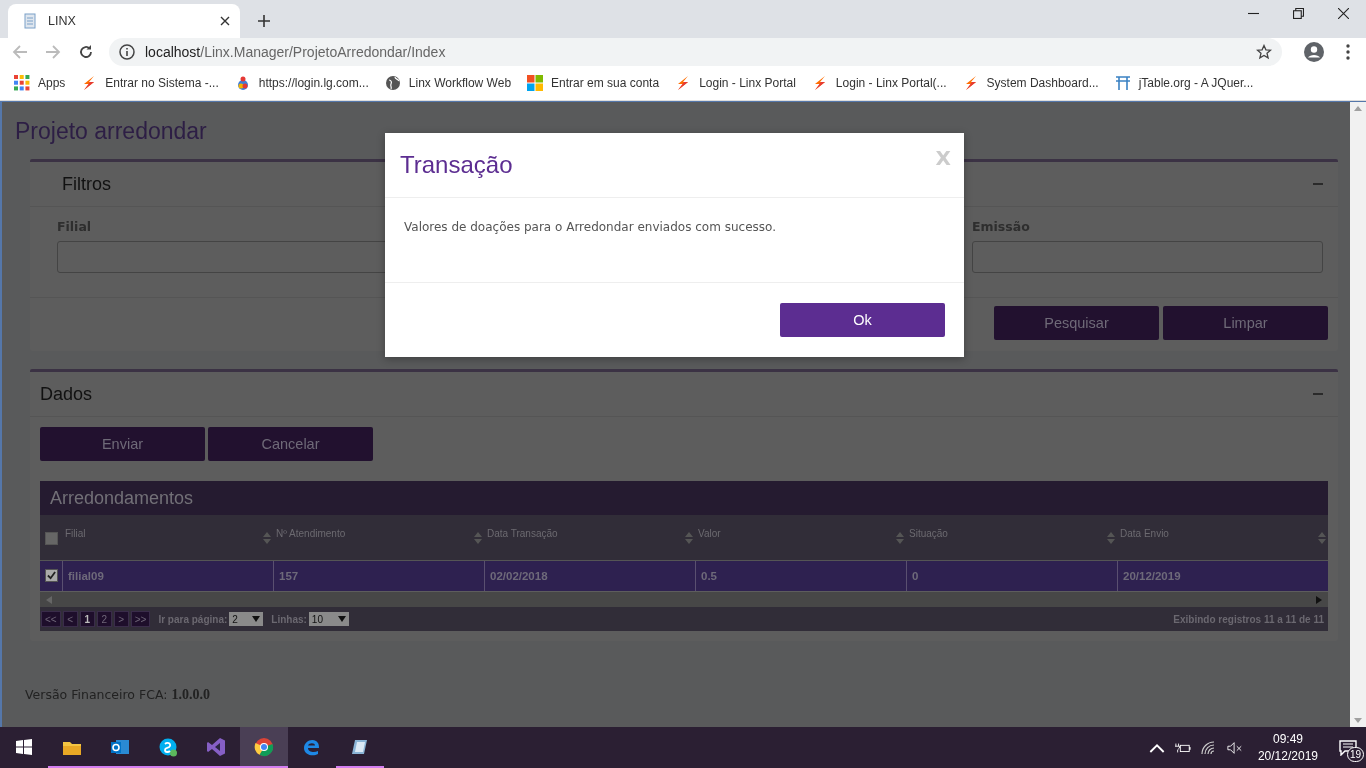 The height and width of the screenshot is (768, 1366). I want to click on info-icon, so click(127, 52).